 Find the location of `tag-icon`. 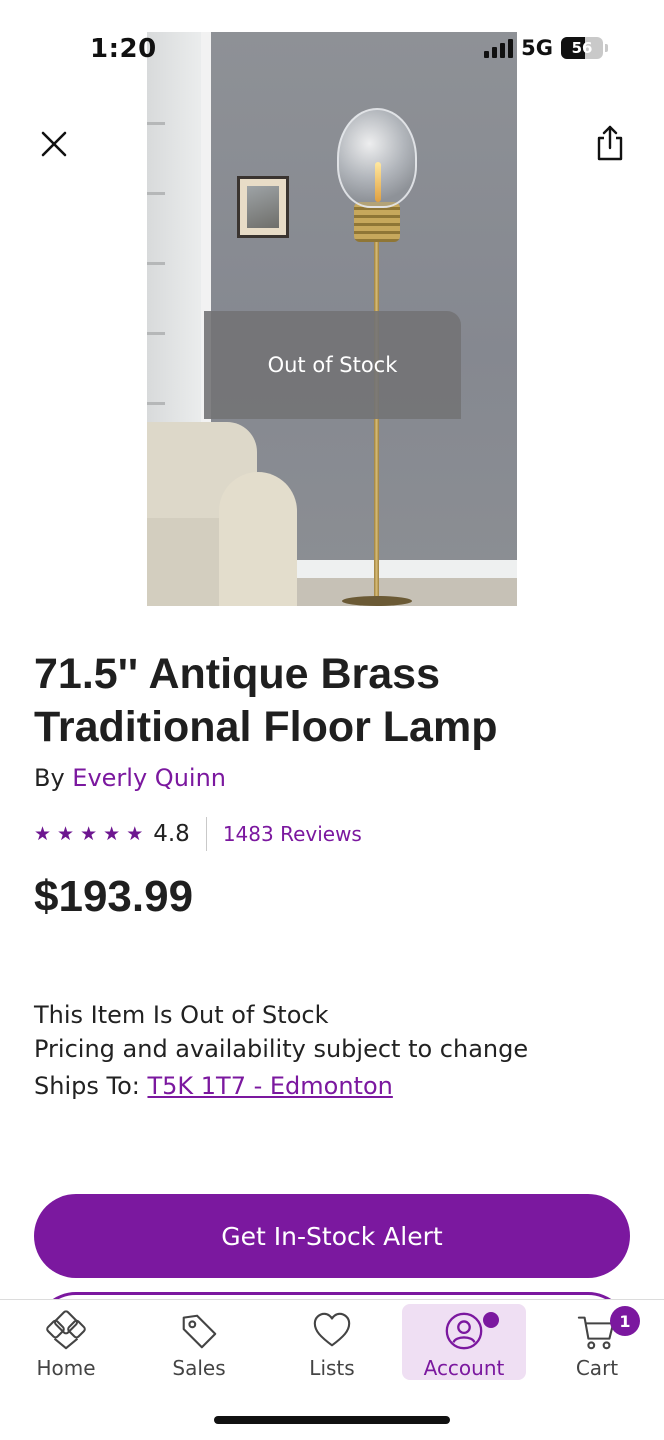

tag-icon is located at coordinates (199, 1331).